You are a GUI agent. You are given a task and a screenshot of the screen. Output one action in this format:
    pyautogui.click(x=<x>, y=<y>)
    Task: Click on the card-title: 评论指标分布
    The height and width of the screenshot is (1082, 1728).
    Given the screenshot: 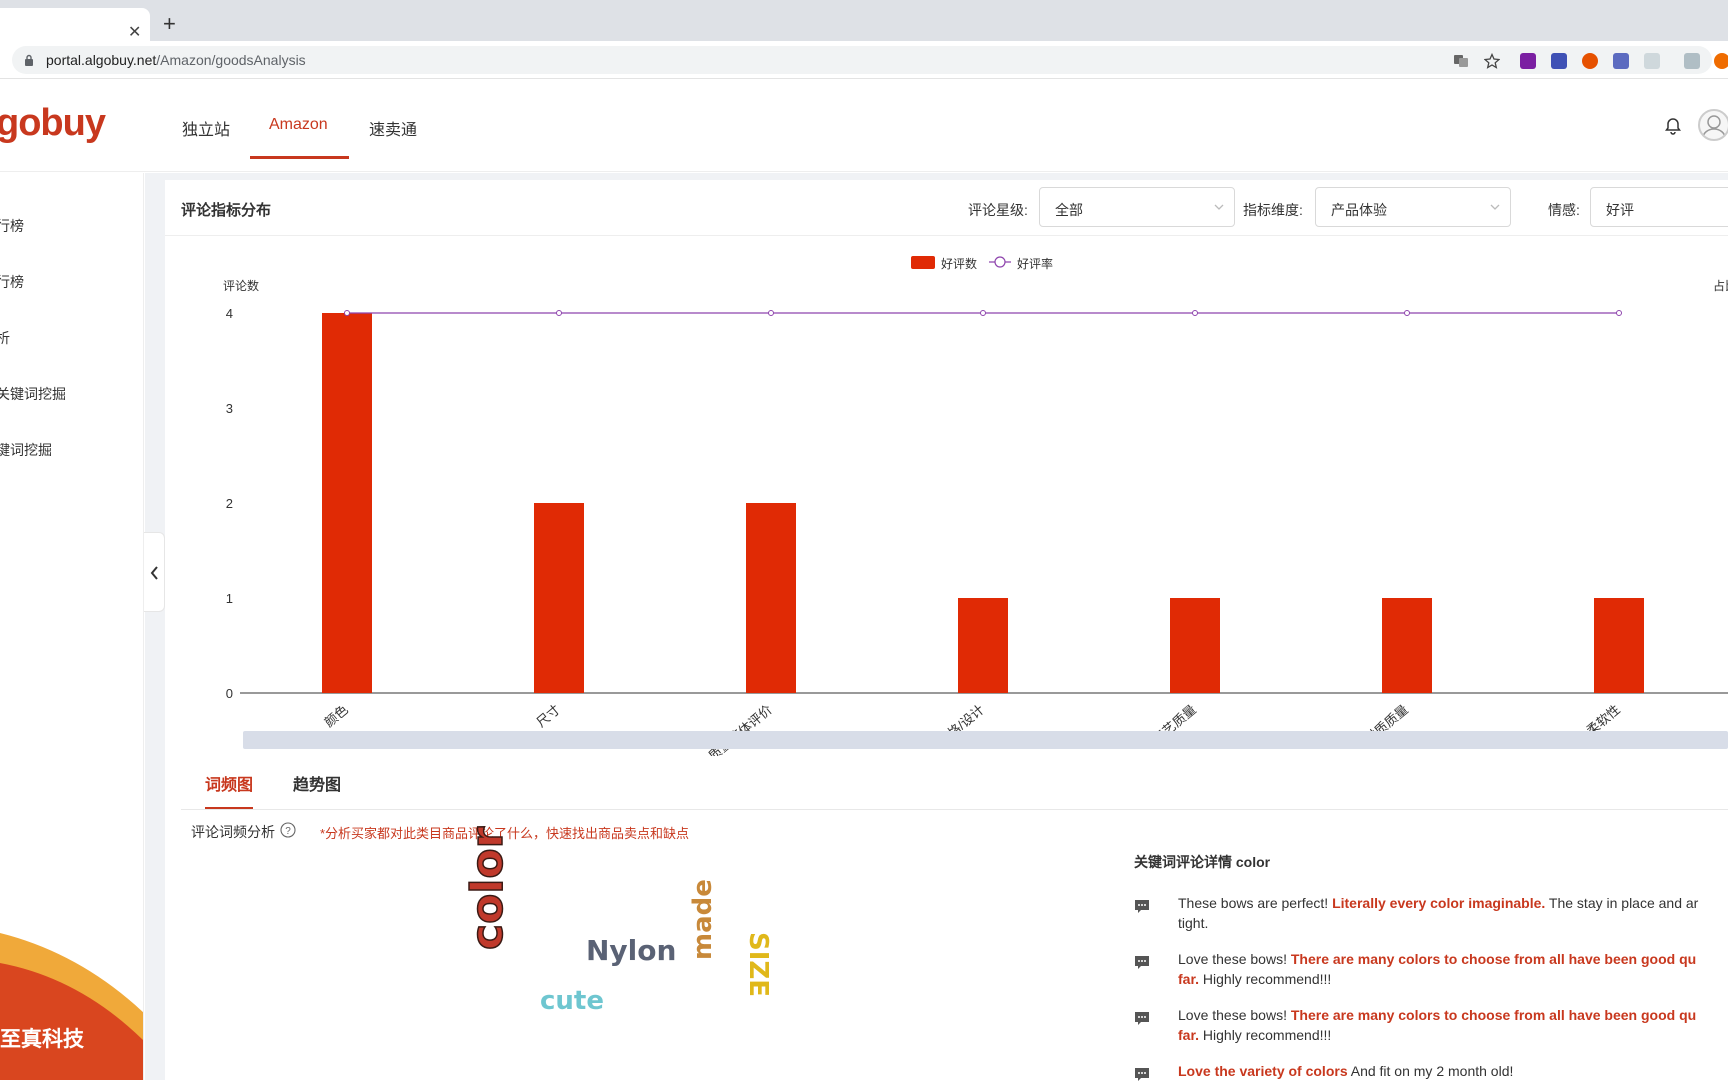 What is the action you would take?
    pyautogui.click(x=226, y=210)
    